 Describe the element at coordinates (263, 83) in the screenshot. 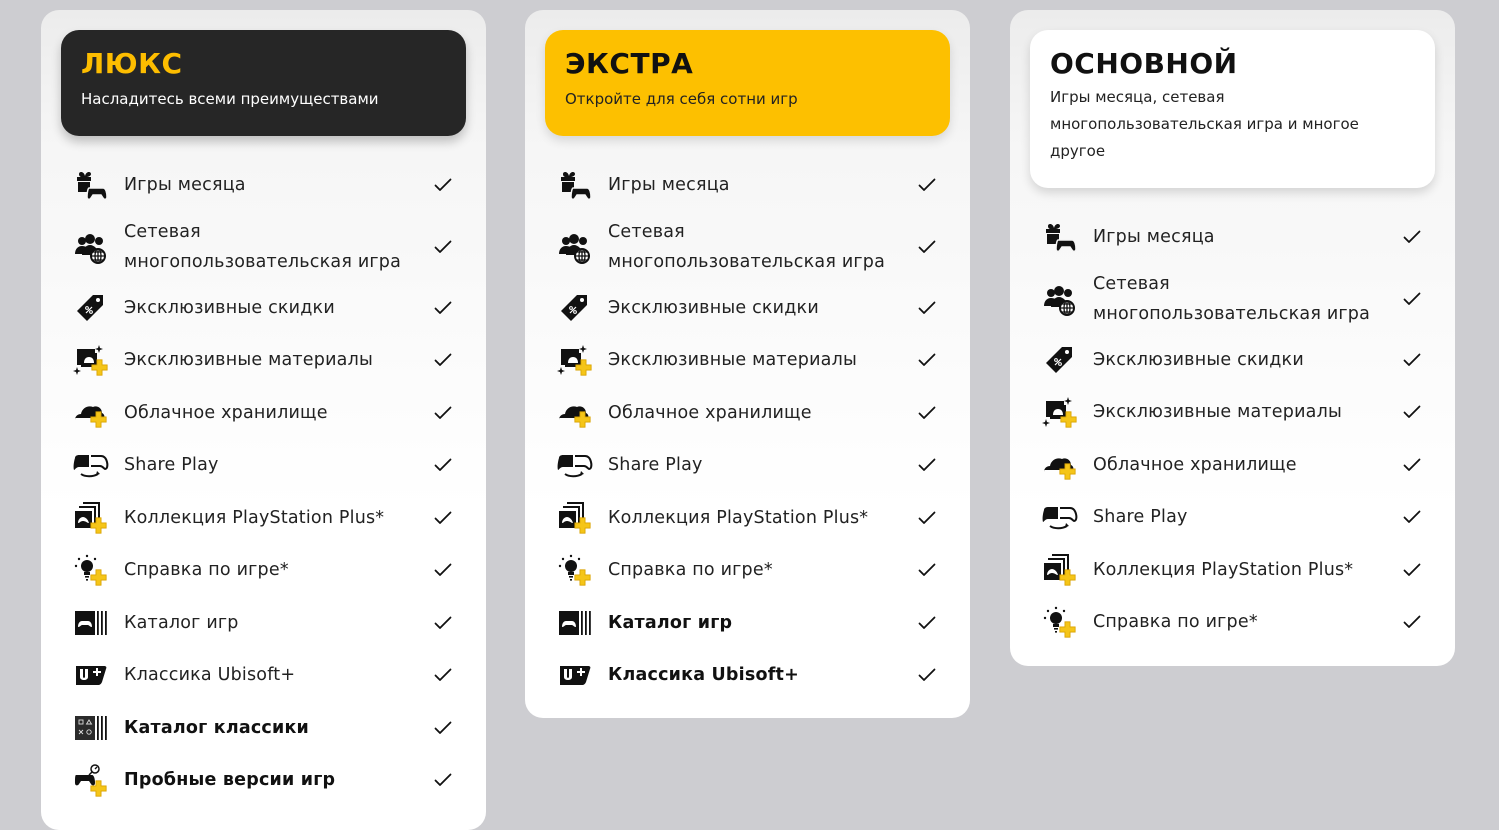

I see `plan-header-deluxe: ЛЮКС Насладитесь всеми преимуществами` at that location.